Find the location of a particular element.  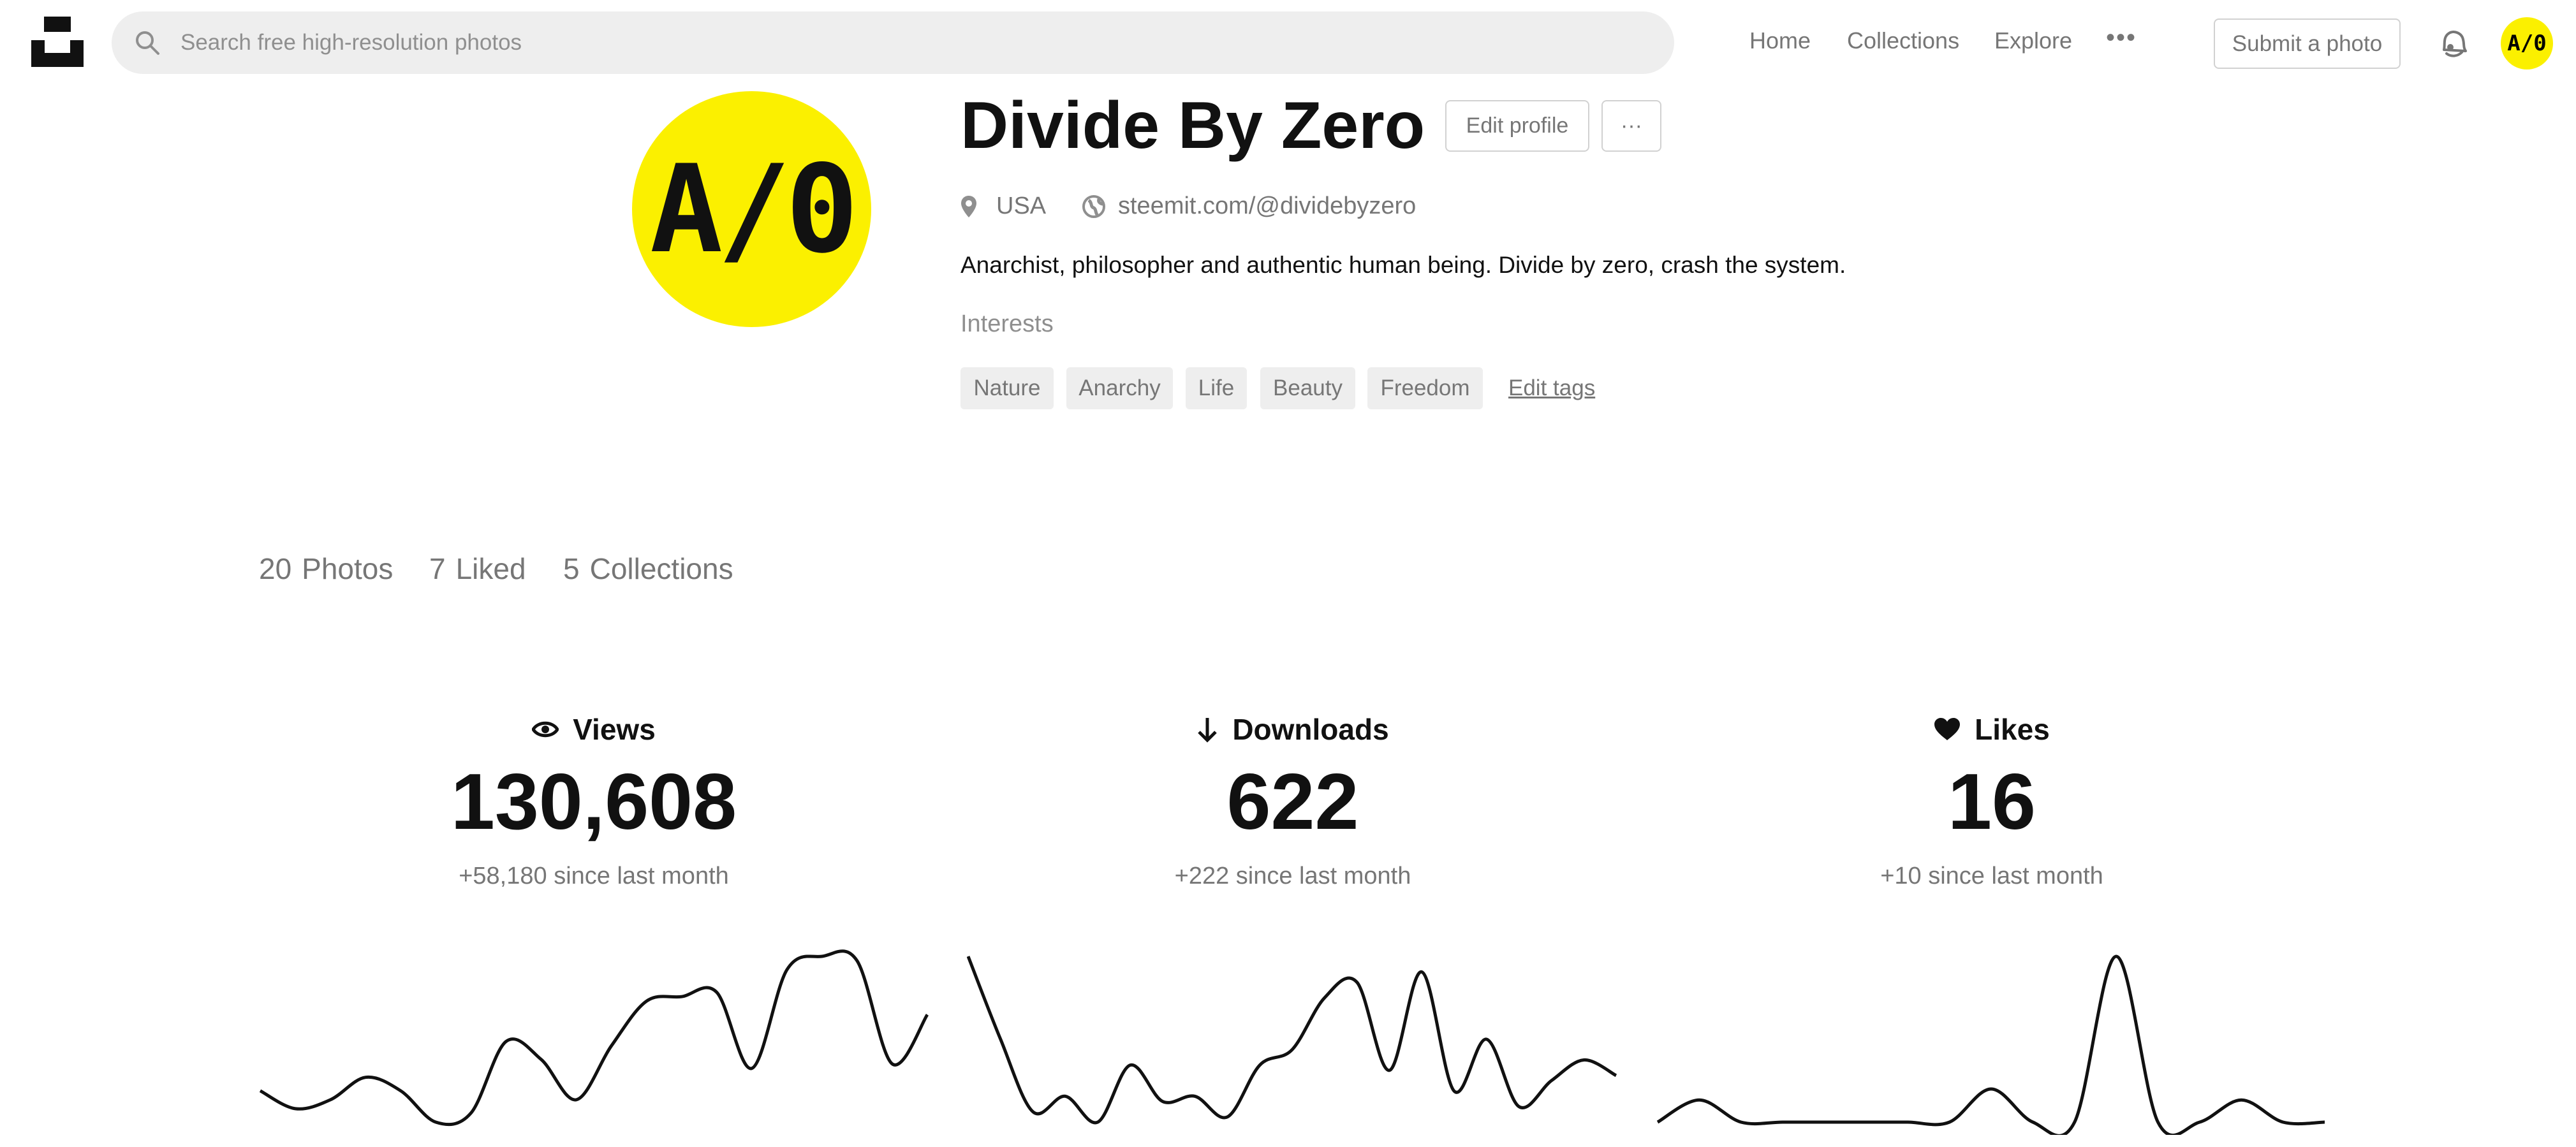

profile-avatar: A/0 is located at coordinates (751, 209).